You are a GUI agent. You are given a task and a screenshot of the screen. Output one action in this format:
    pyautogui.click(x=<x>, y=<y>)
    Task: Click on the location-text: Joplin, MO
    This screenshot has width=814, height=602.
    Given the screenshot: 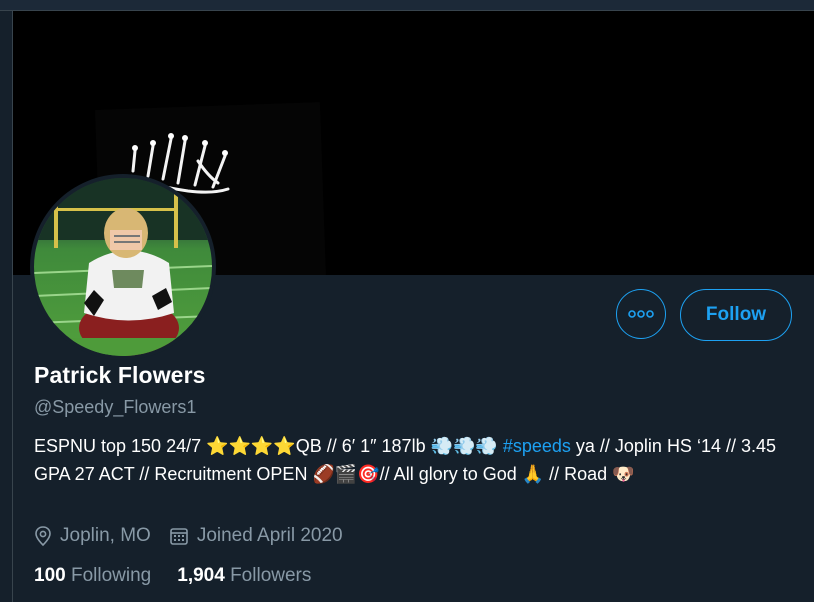 What is the action you would take?
    pyautogui.click(x=105, y=535)
    